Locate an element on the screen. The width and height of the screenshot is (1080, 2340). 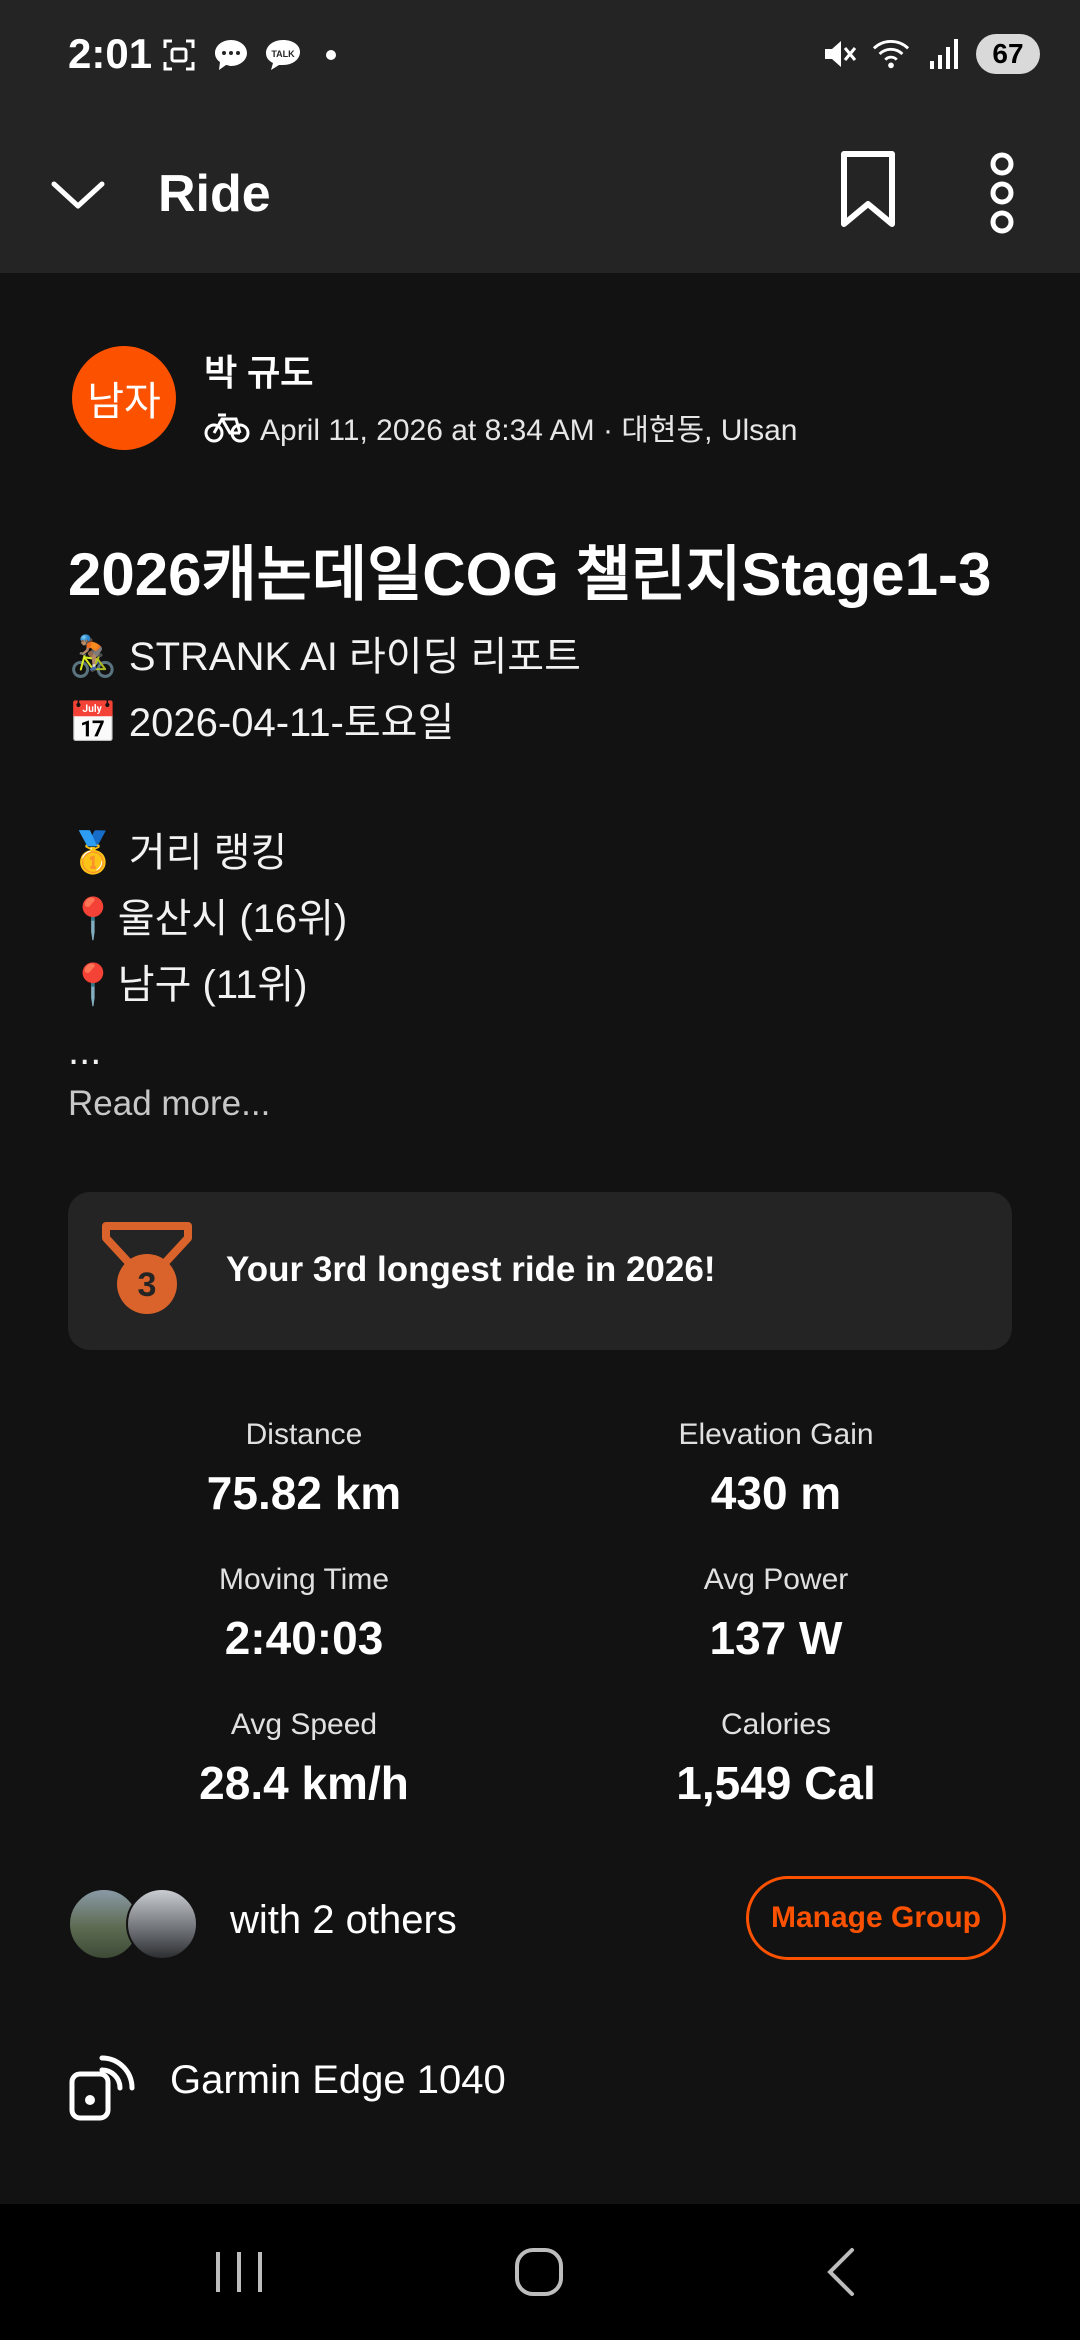
page-title: Ride is located at coordinates (214, 194).